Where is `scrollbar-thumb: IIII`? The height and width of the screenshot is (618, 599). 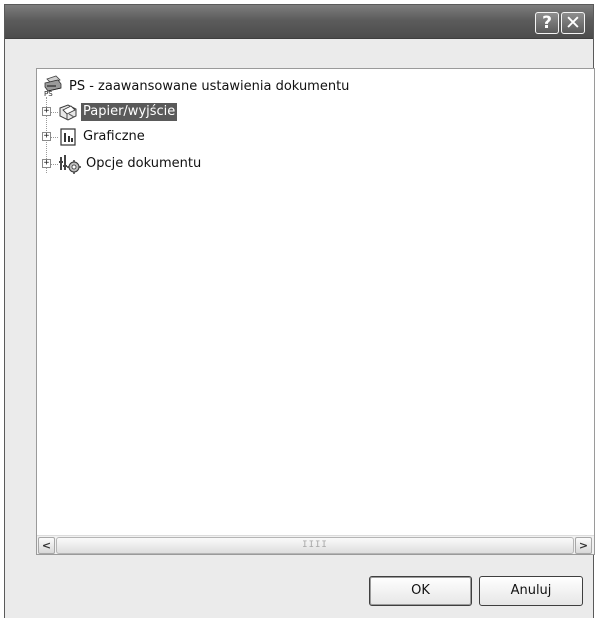
scrollbar-thumb: IIII is located at coordinates (315, 545).